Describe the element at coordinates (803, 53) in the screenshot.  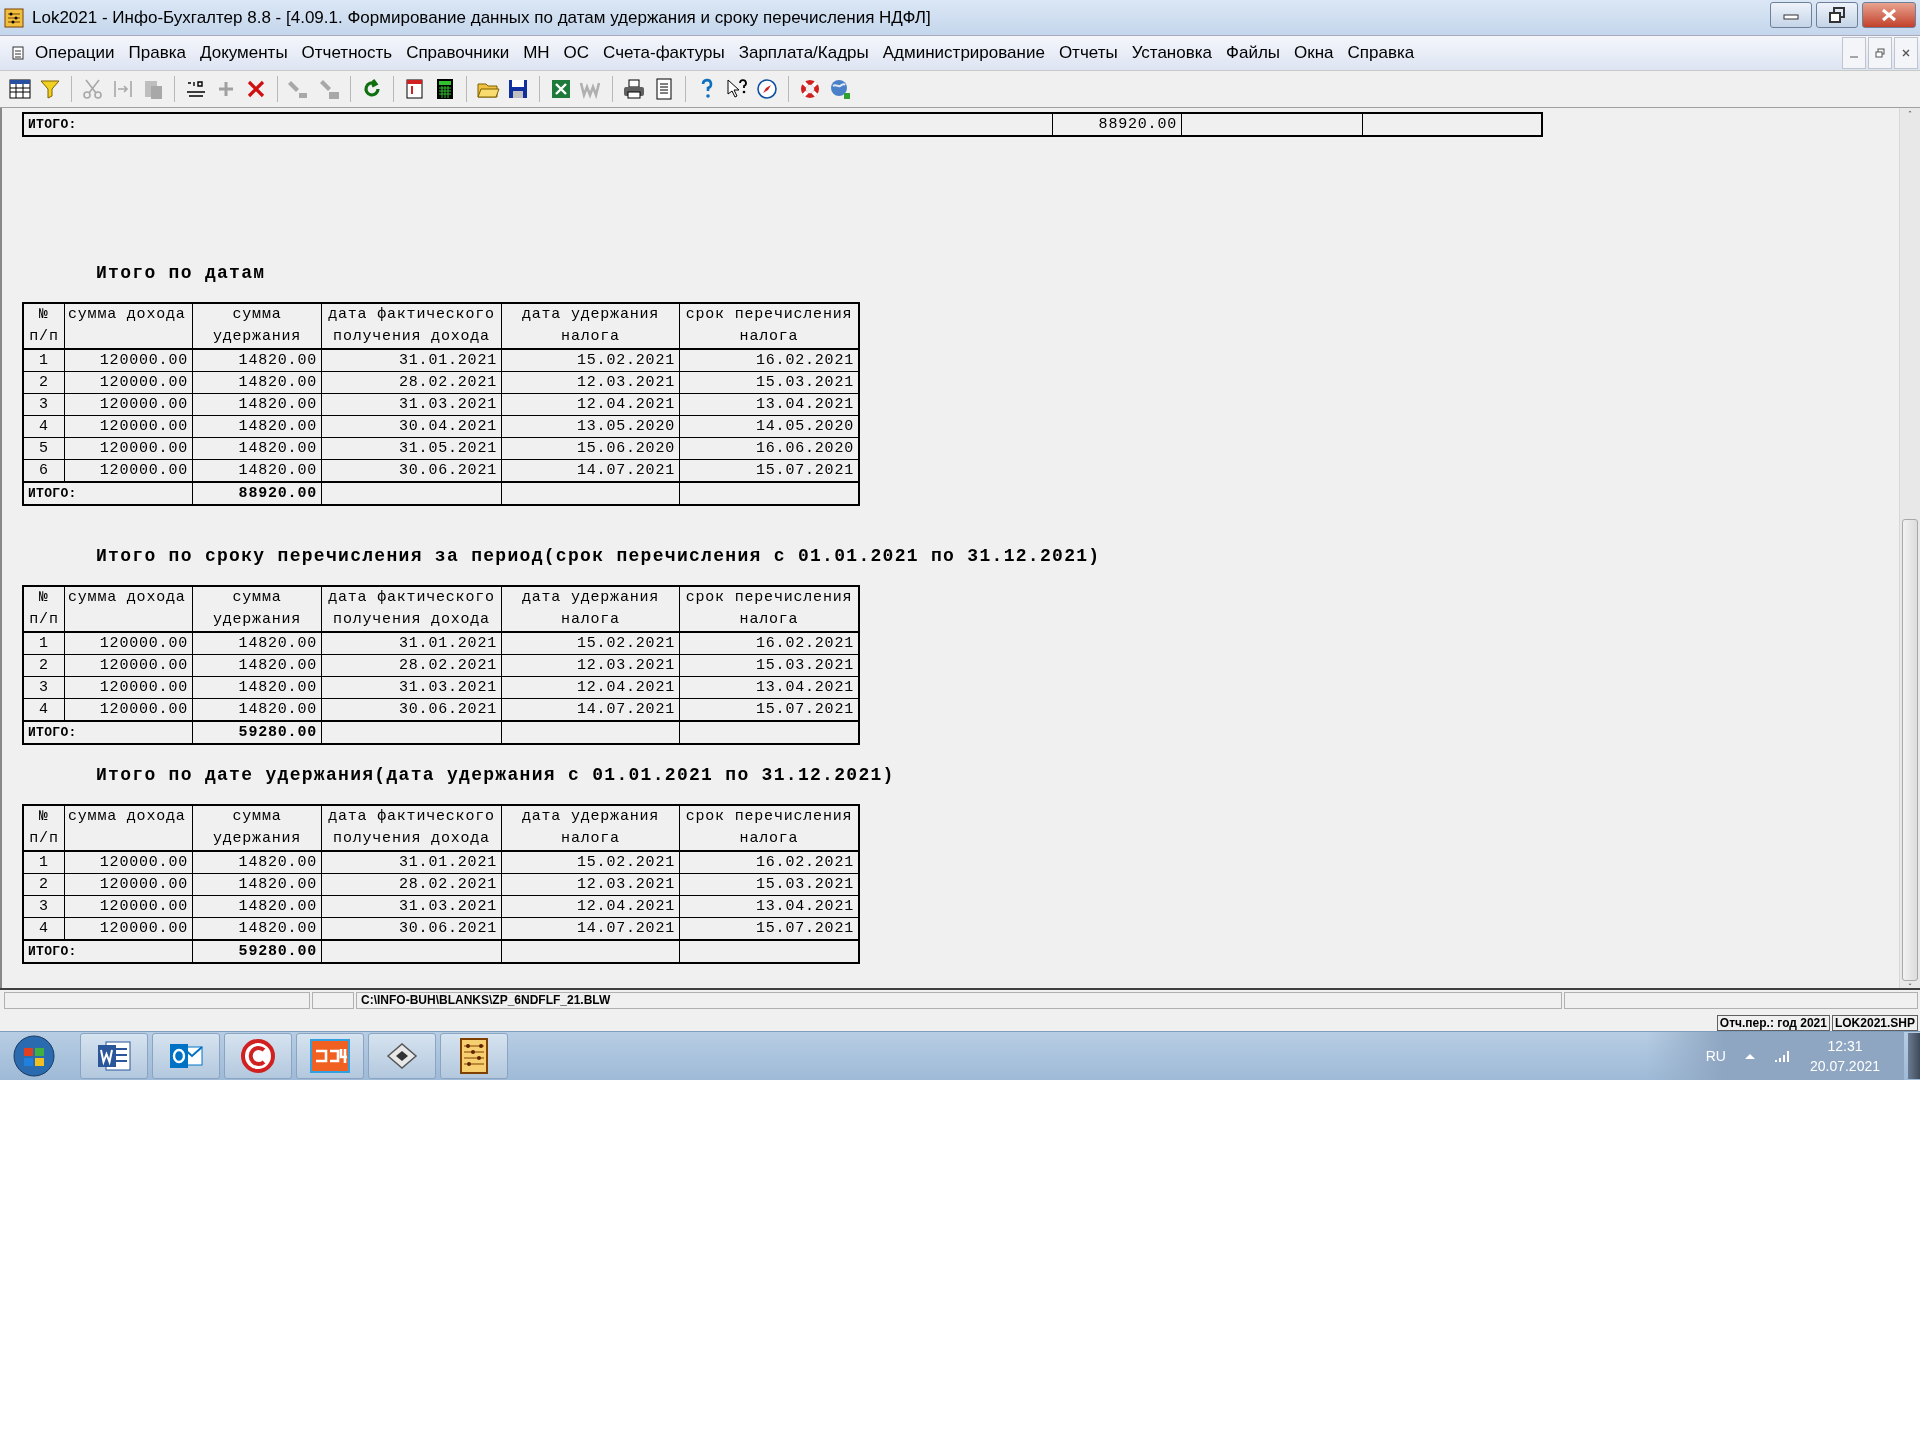
I see `menu-item: Зарплата/Кадры` at that location.